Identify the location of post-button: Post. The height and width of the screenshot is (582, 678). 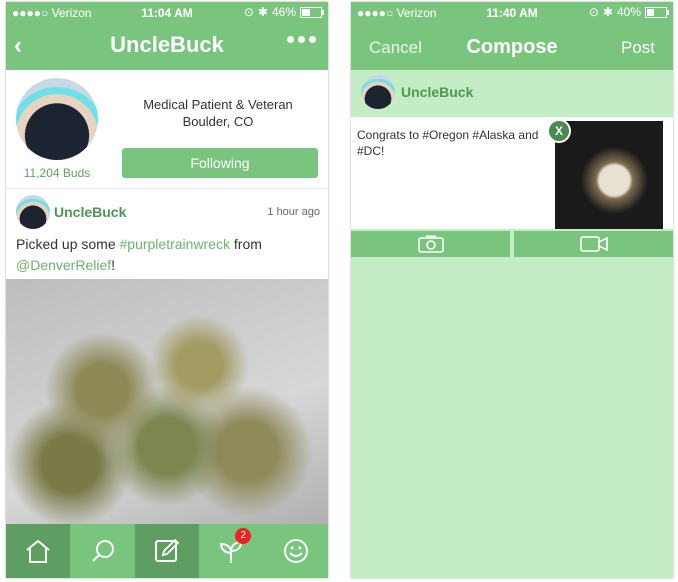
(638, 48).